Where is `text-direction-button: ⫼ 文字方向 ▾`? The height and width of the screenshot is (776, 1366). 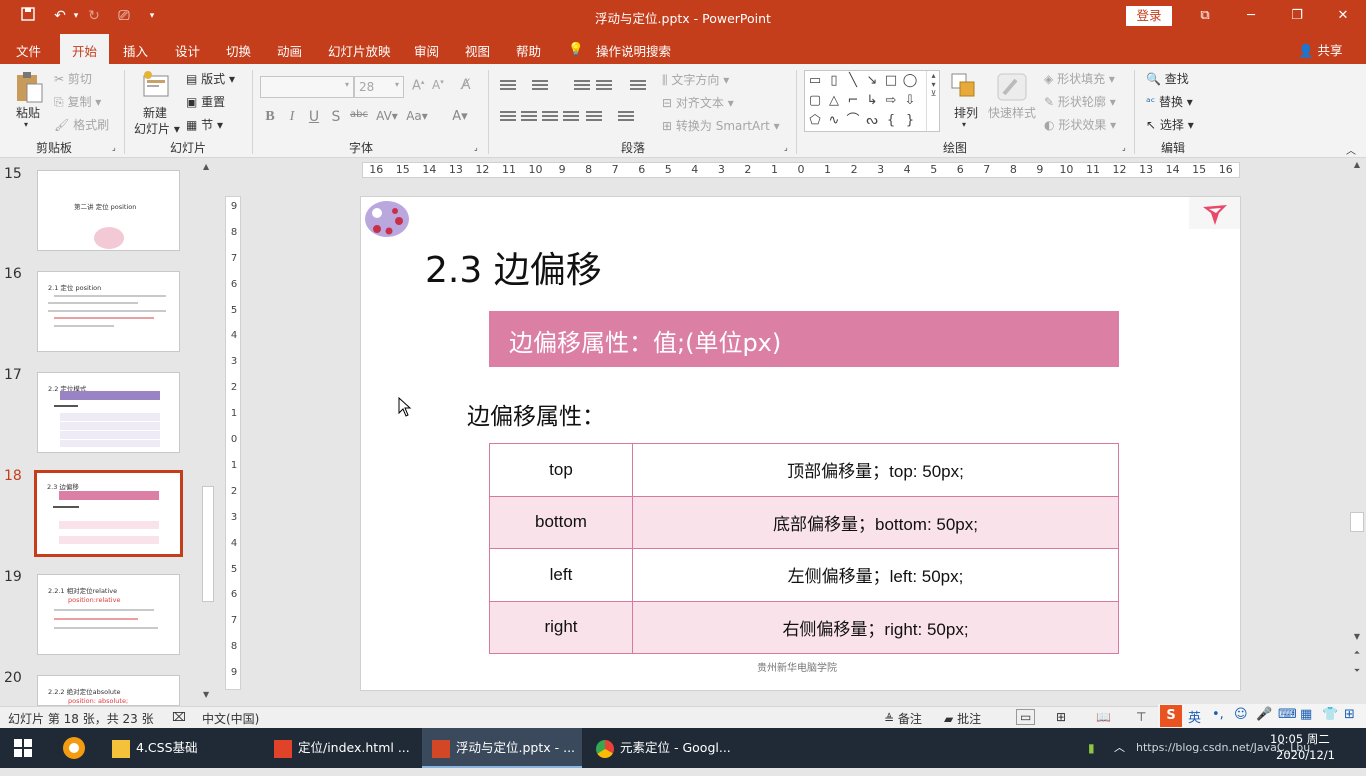
text-direction-button: ⫼ 文字方向 ▾ is located at coordinates (695, 79).